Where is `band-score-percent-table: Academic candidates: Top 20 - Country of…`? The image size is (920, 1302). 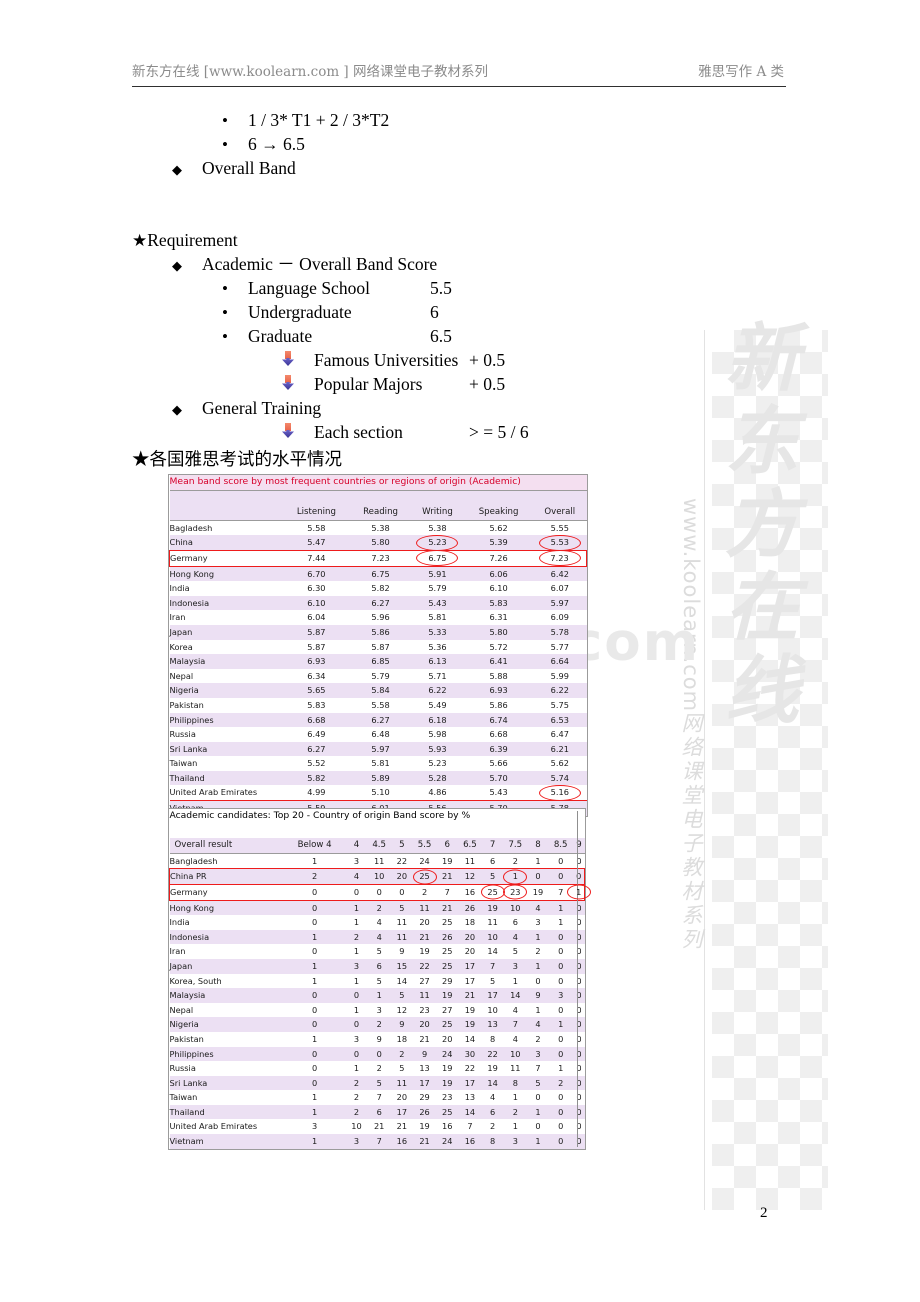
band-score-percent-table: Academic candidates: Top 20 - Country of… is located at coordinates (379, 979).